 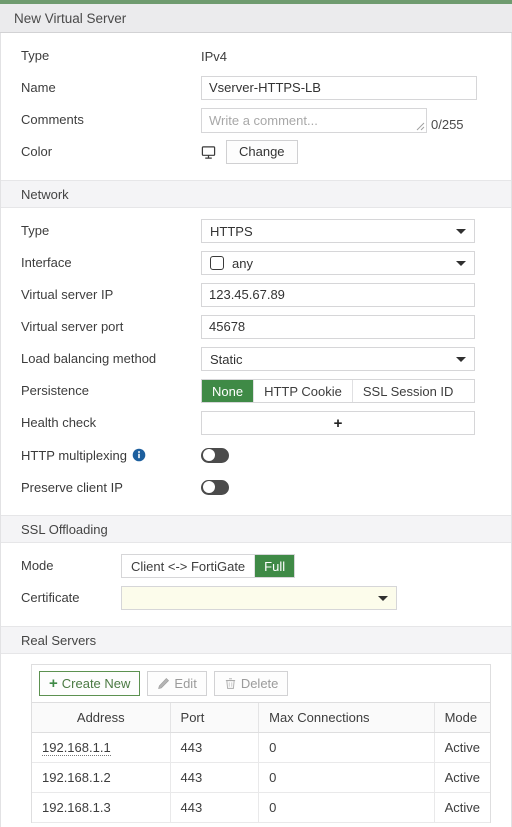 I want to click on cell-address: 192.168.1.3, so click(x=101, y=807).